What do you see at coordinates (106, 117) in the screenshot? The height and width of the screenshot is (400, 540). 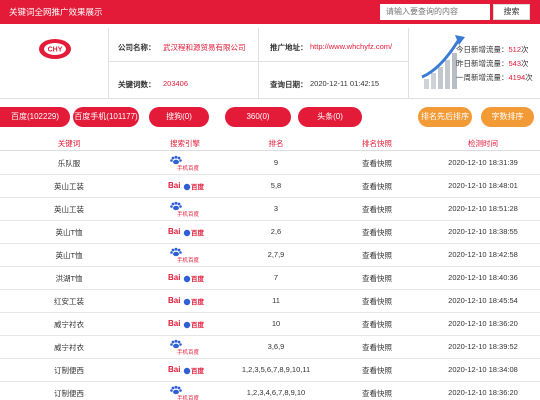 I see `tab-baidu-mobile: 百度手机(101177)` at bounding box center [106, 117].